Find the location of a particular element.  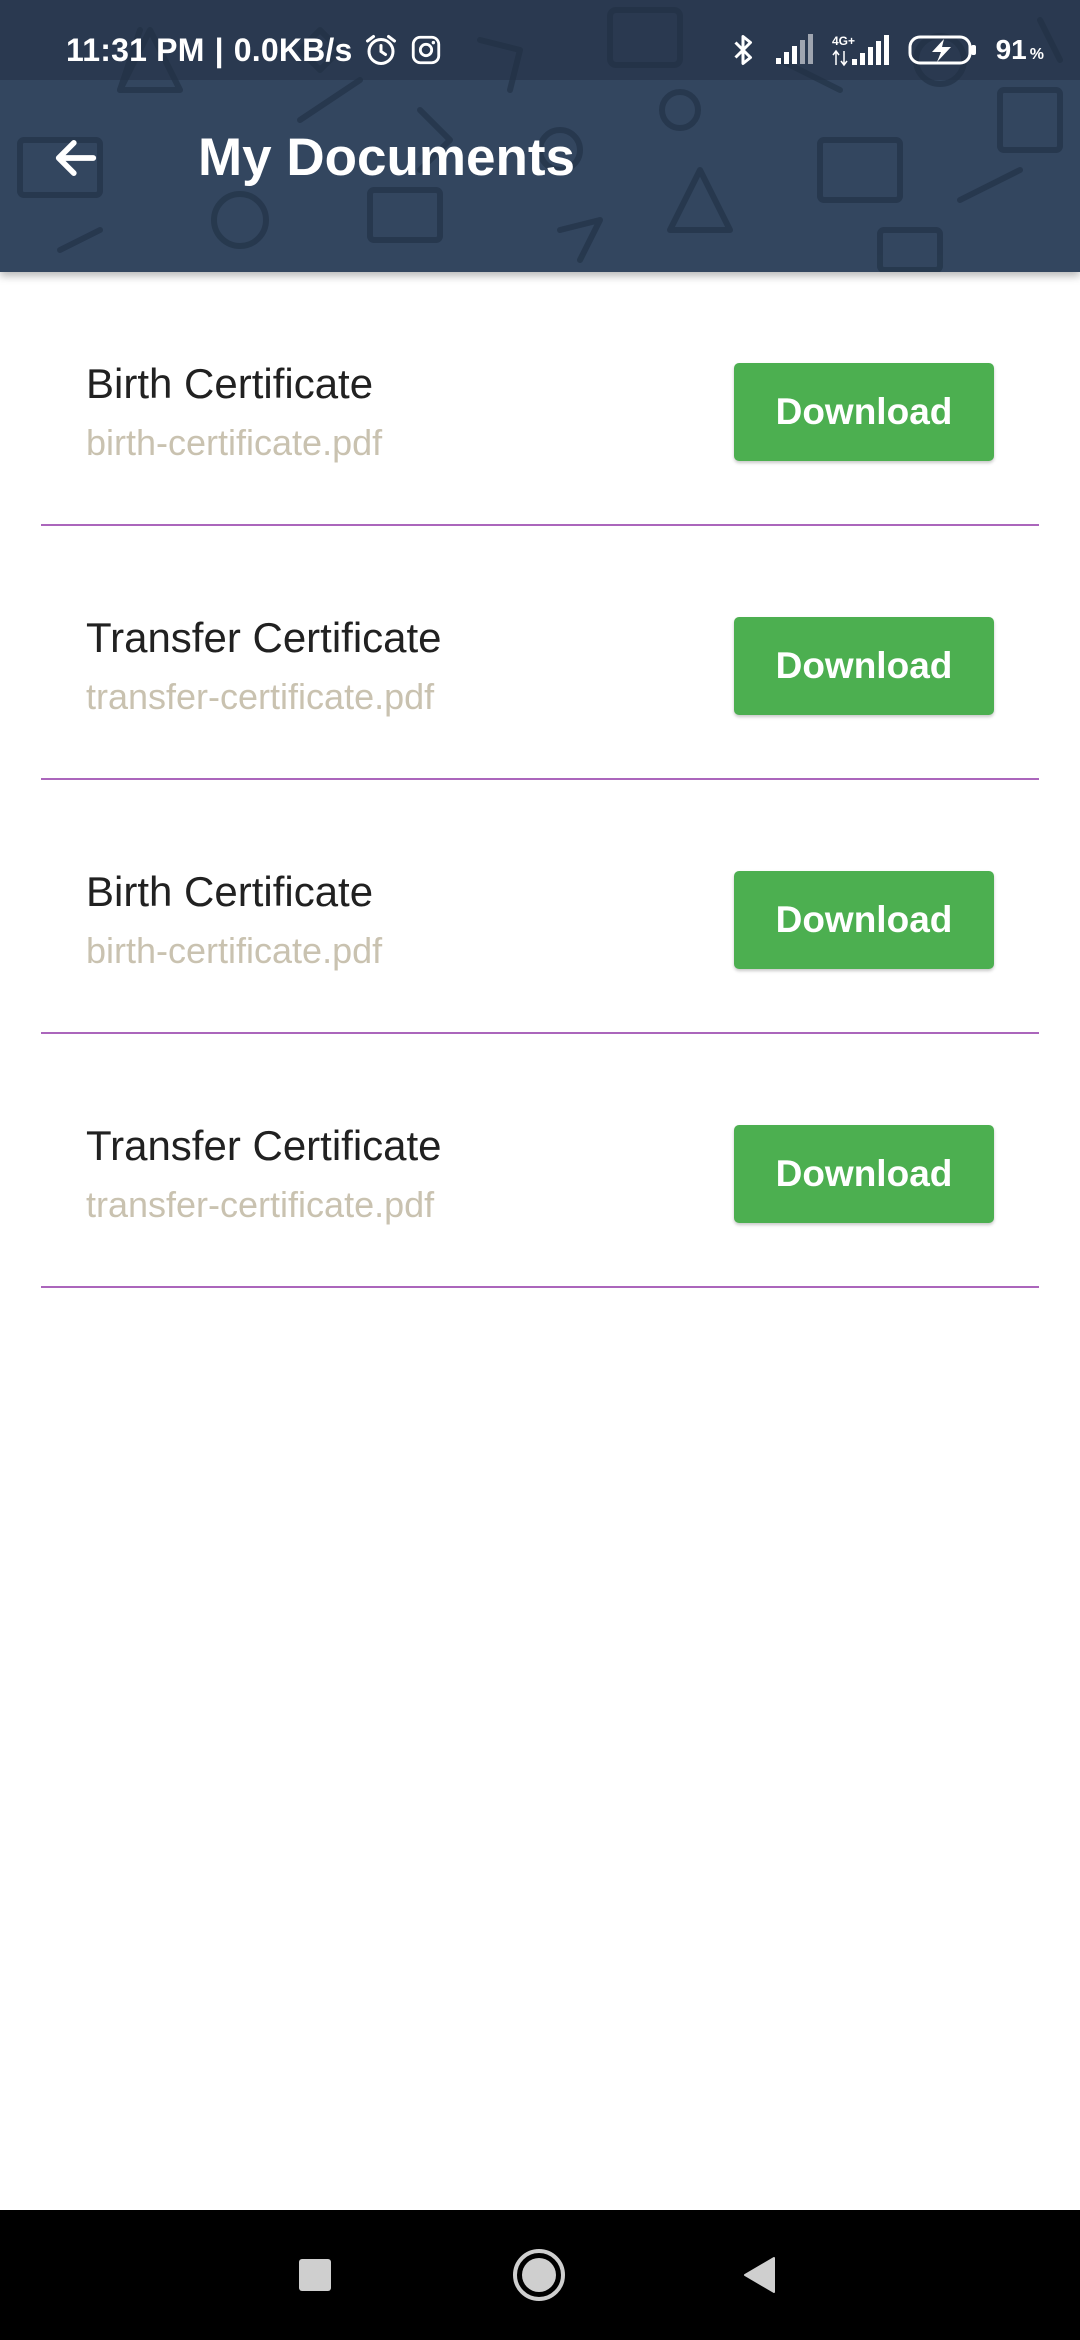

signal-icon is located at coordinates (794, 50).